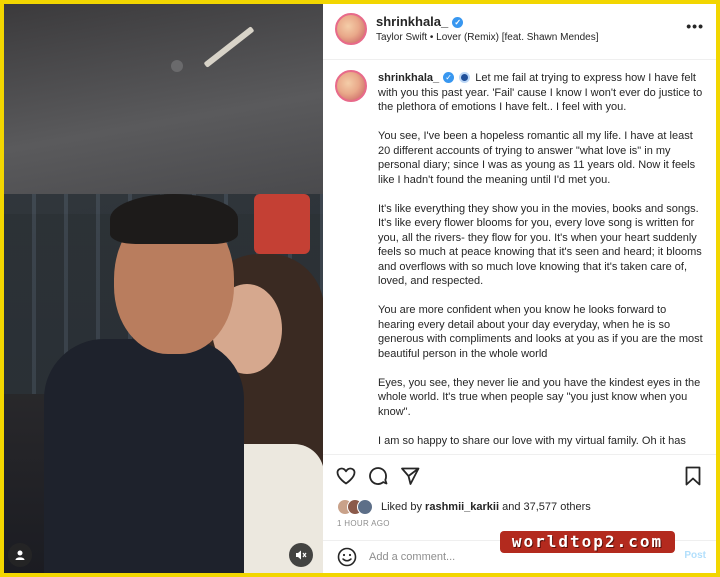 The height and width of the screenshot is (577, 720). I want to click on header-username: shrinkhala_ ✓, so click(420, 21).